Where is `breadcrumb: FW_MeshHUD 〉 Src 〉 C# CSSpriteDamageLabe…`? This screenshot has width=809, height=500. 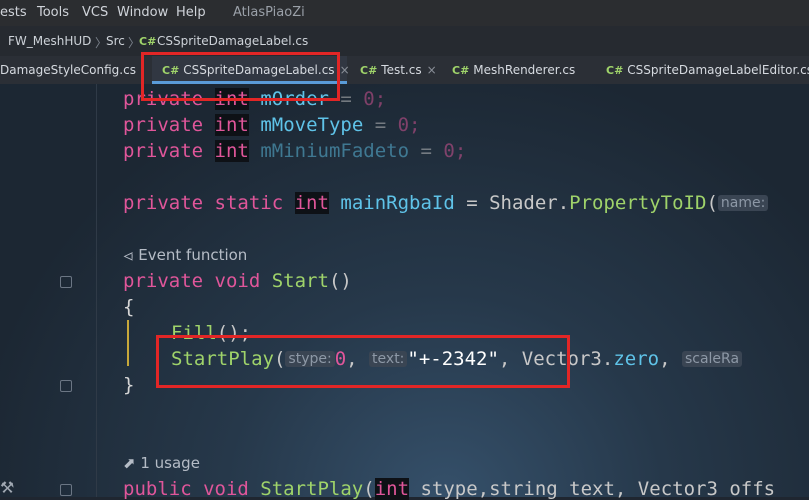 breadcrumb: FW_MeshHUD 〉 Src 〉 C# CSSpriteDamageLabe… is located at coordinates (404, 41).